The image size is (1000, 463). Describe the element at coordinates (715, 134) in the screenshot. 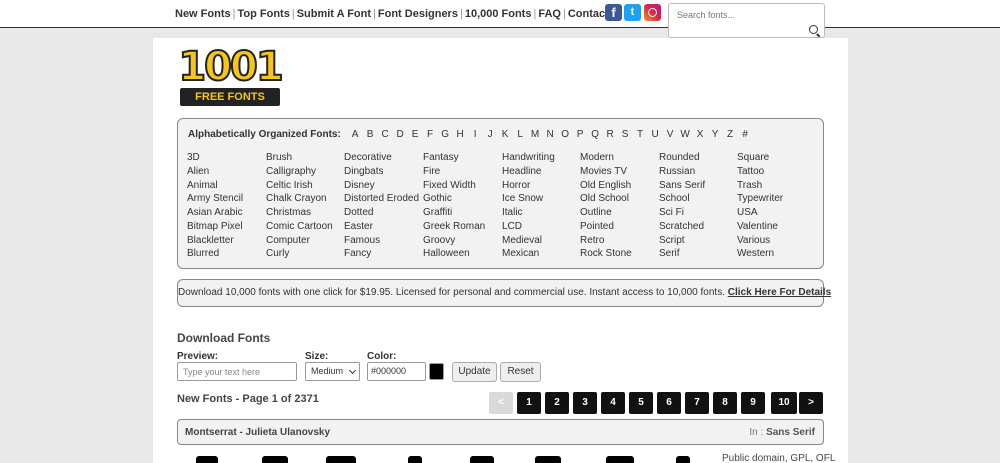

I see `alphabet-letter-link: Y` at that location.